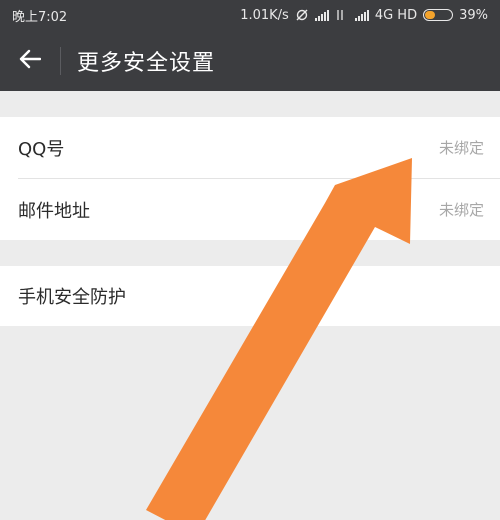  What do you see at coordinates (250, 60) in the screenshot?
I see `title-bar: 更多安全设置` at bounding box center [250, 60].